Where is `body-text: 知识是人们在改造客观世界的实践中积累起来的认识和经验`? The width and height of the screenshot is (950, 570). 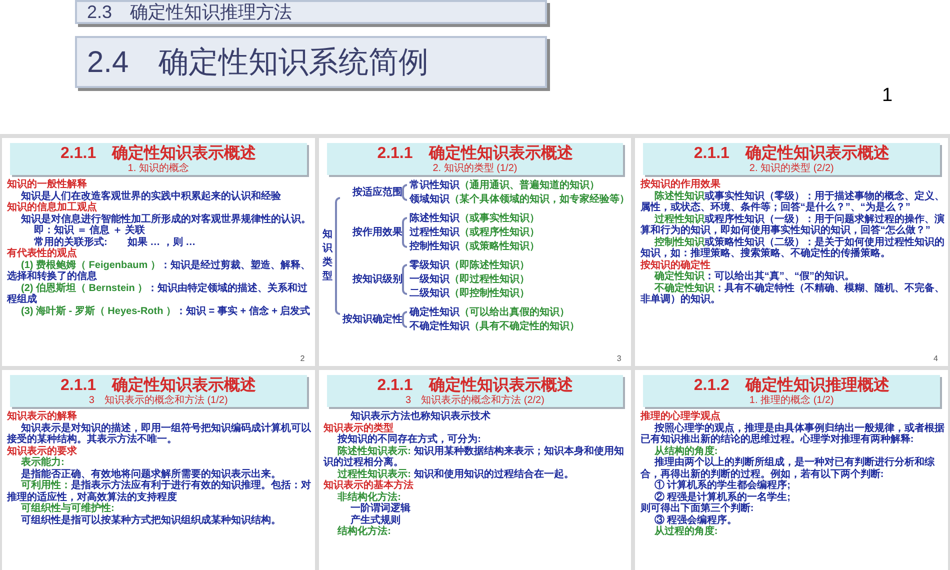
body-text: 知识是人们在改造客观世界的实践中积累起来的认识和经验 is located at coordinates (151, 196).